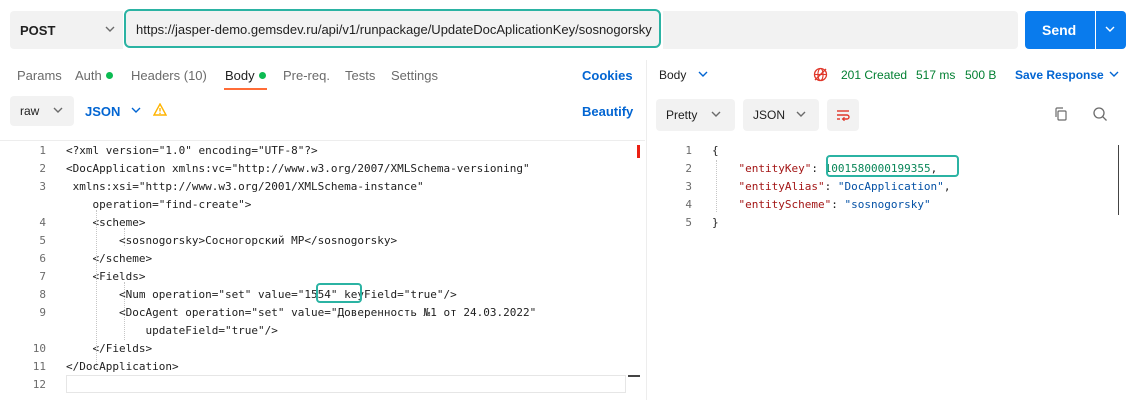 This screenshot has width=1134, height=400. Describe the element at coordinates (646, 230) in the screenshot. I see `pane-divider` at that location.